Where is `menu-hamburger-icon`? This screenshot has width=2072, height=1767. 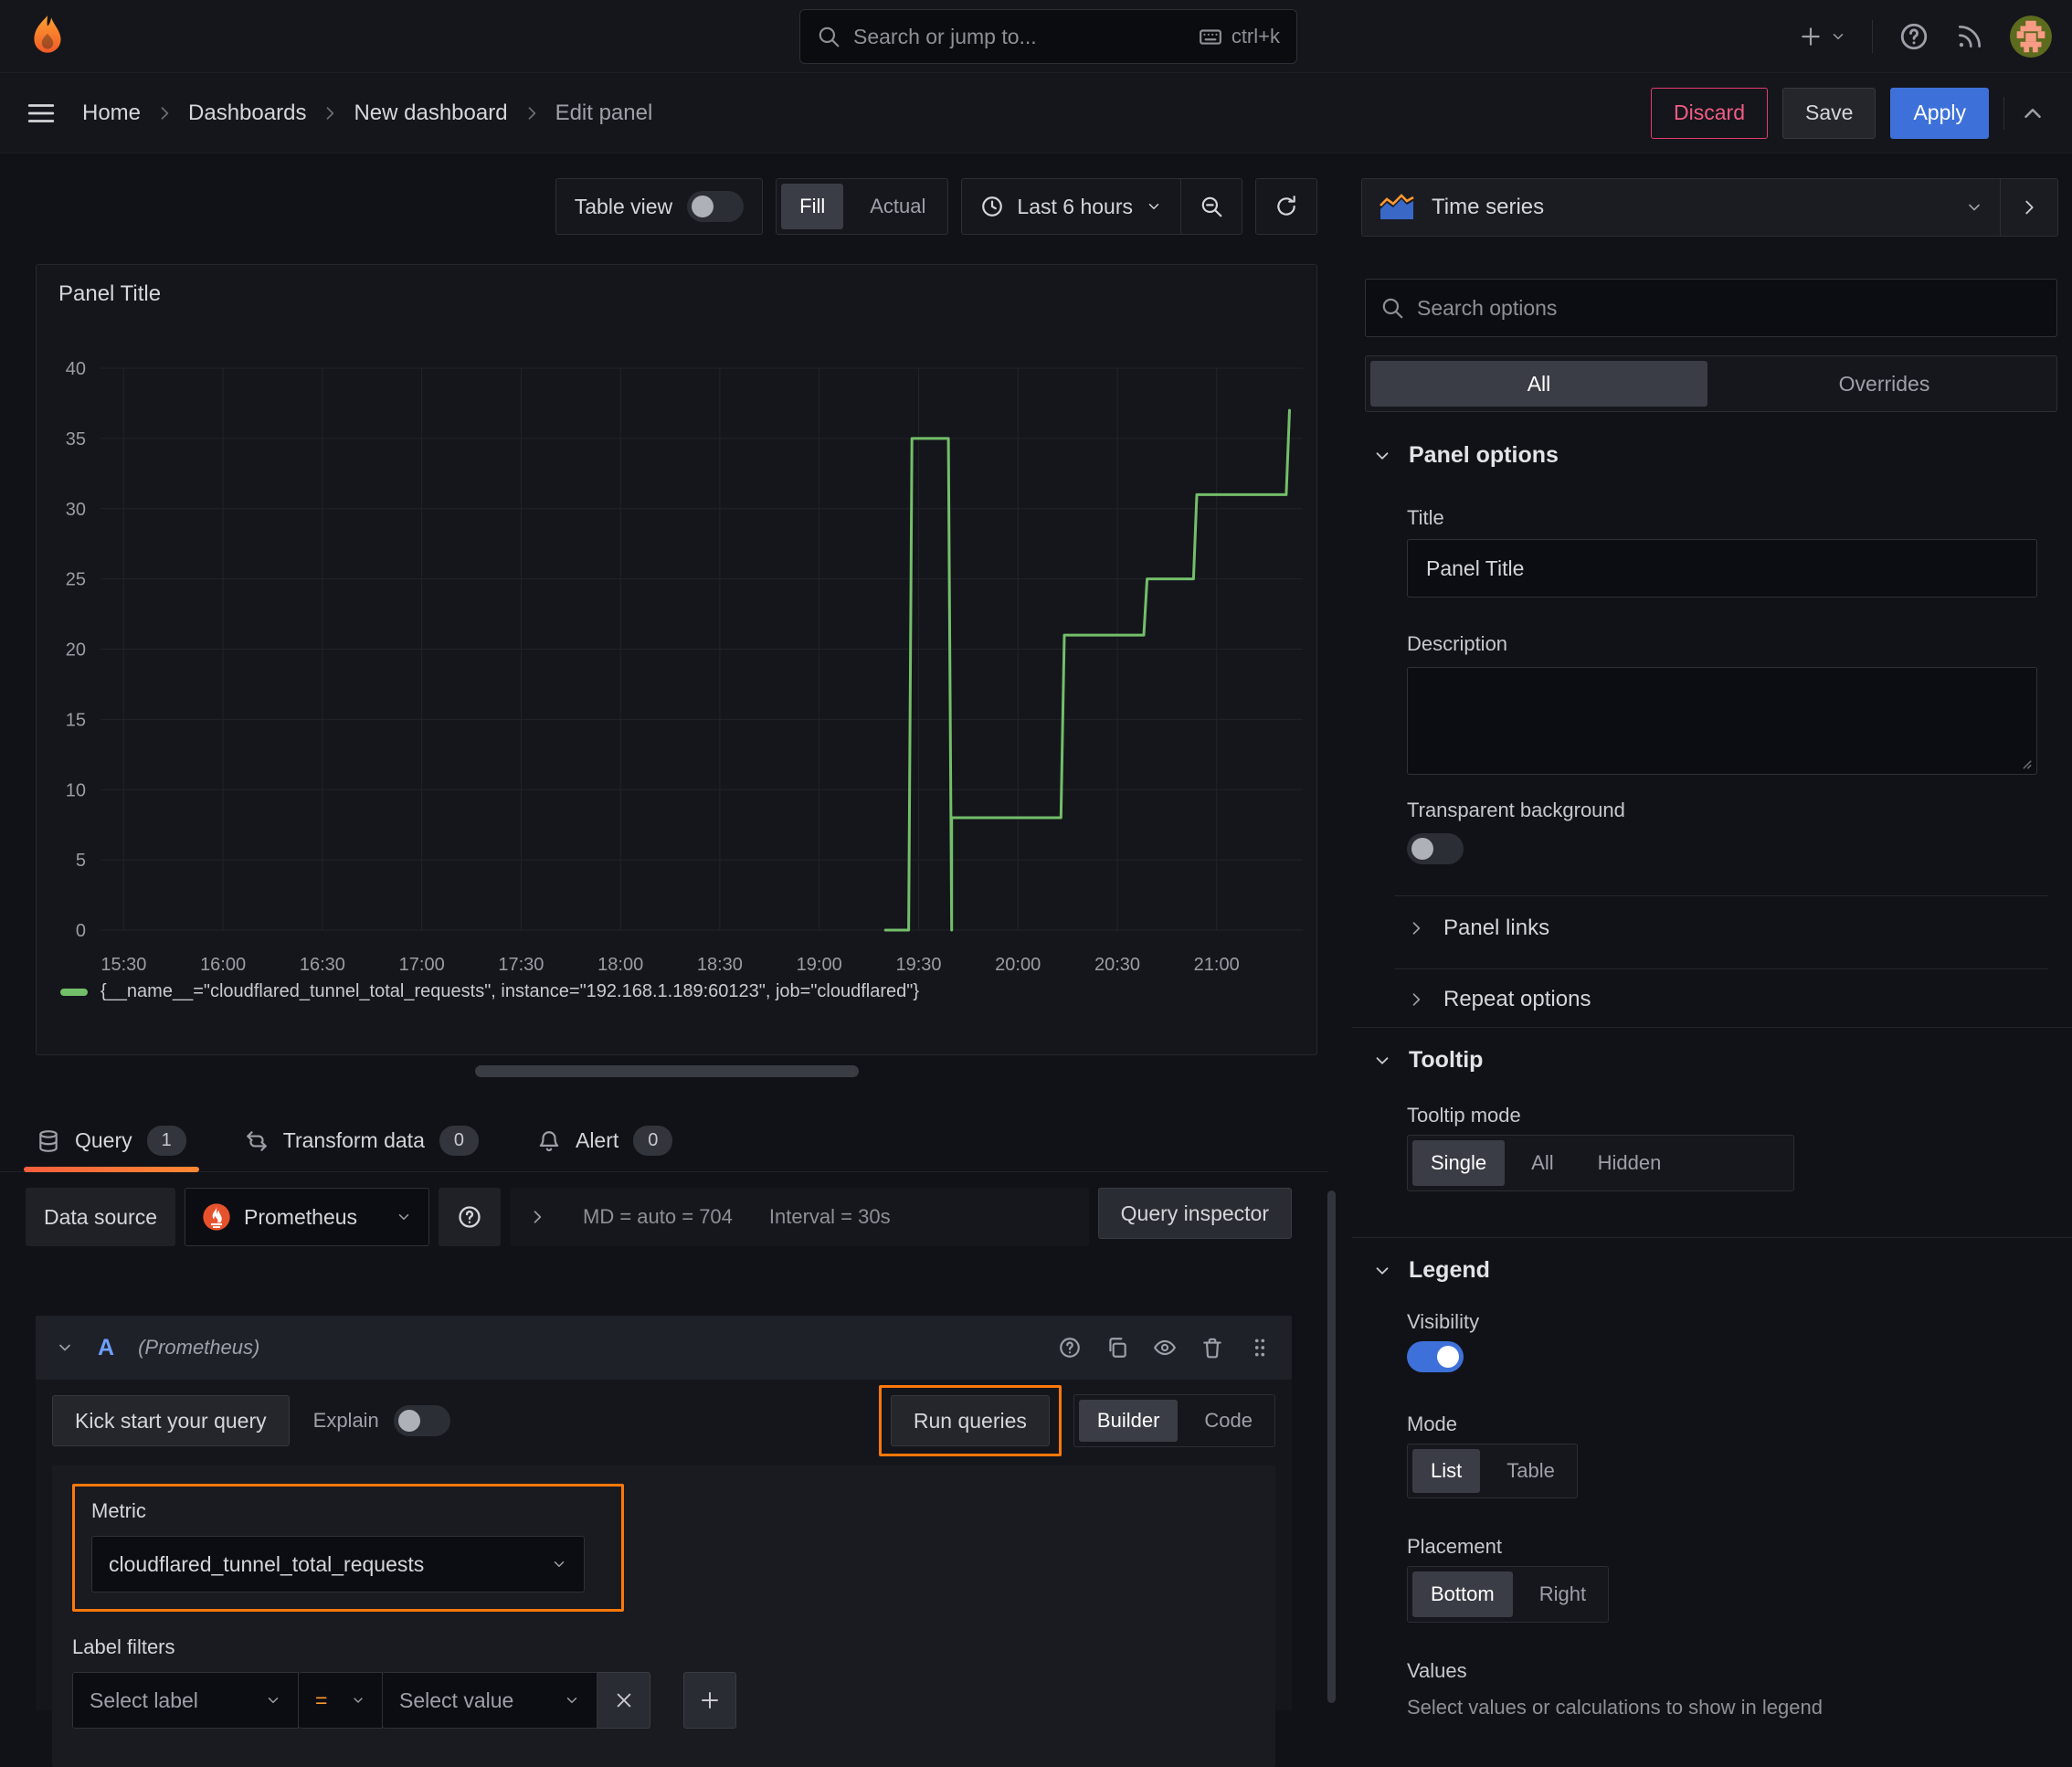 menu-hamburger-icon is located at coordinates (41, 113).